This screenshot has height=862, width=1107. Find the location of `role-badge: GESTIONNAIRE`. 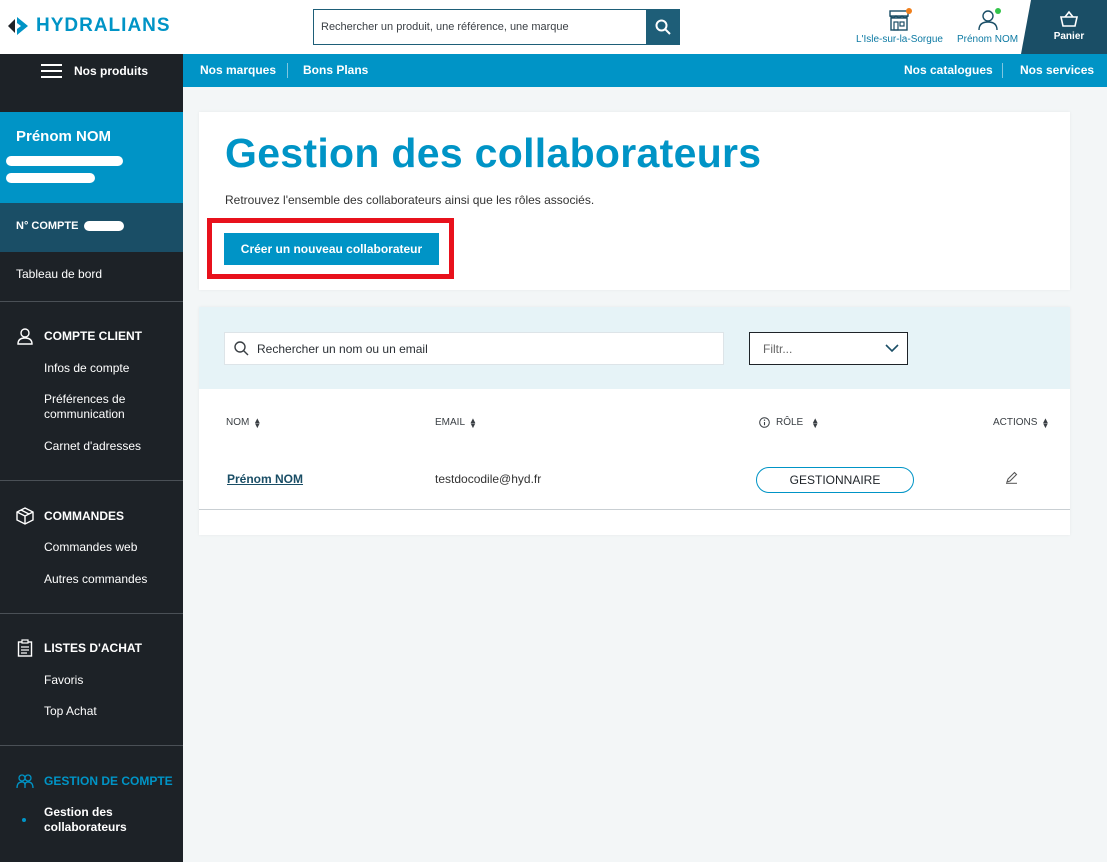

role-badge: GESTIONNAIRE is located at coordinates (835, 480).